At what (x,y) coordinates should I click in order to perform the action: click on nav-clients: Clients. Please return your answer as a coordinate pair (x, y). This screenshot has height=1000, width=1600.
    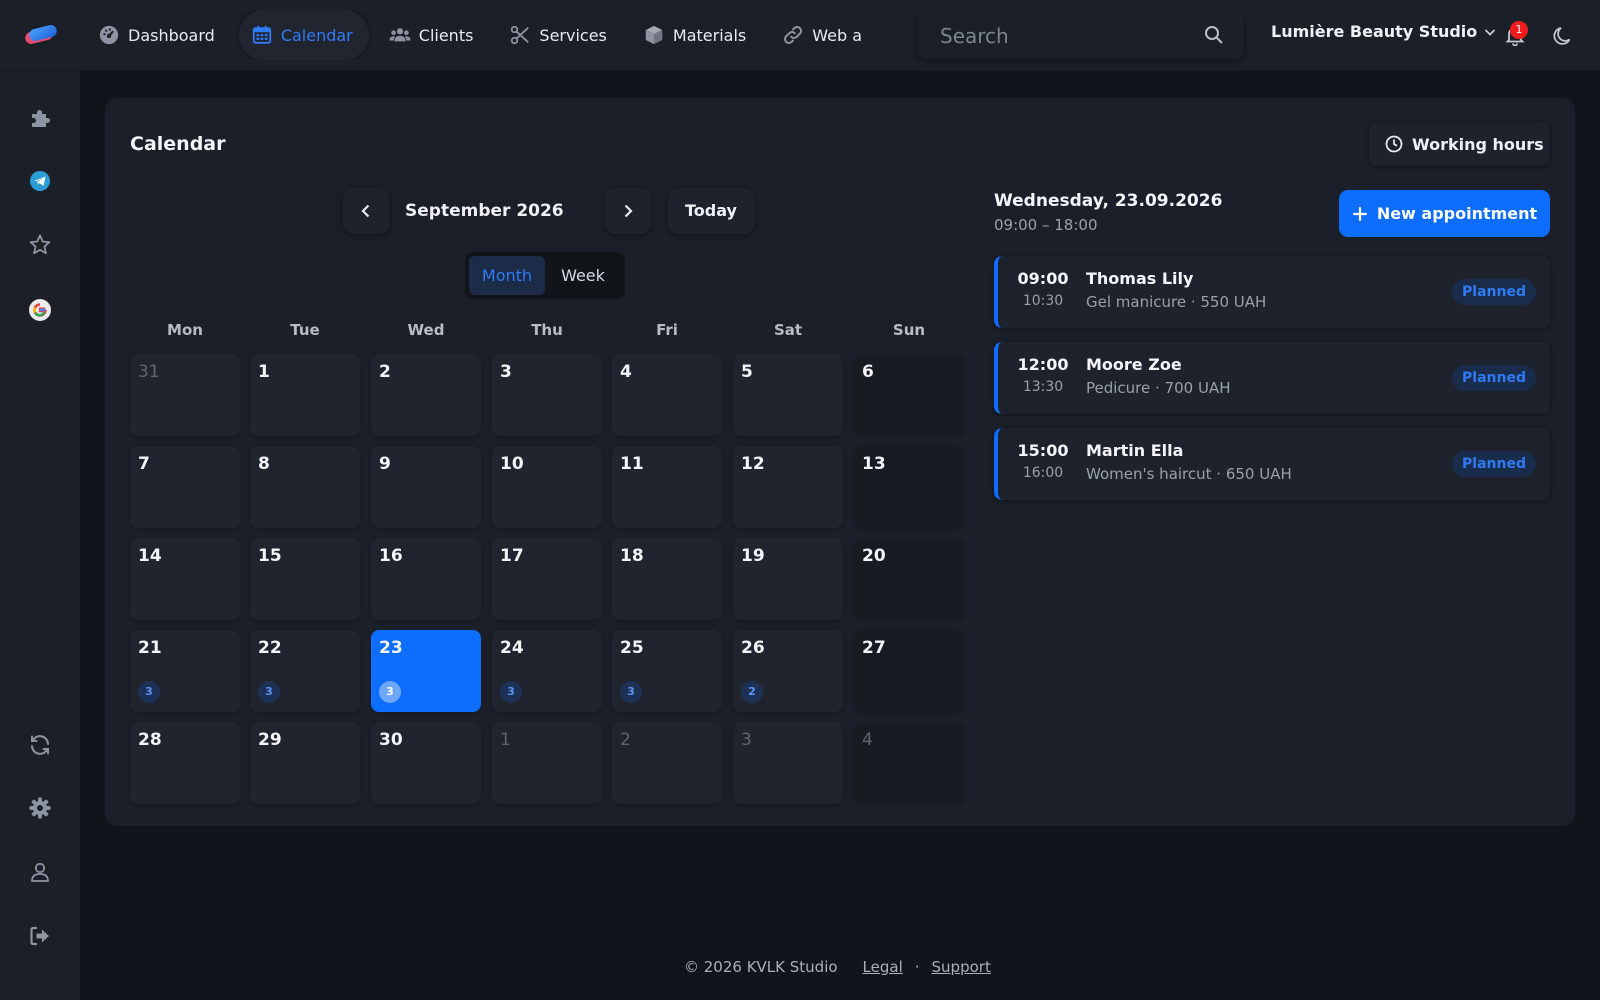
    Looking at the image, I should click on (433, 35).